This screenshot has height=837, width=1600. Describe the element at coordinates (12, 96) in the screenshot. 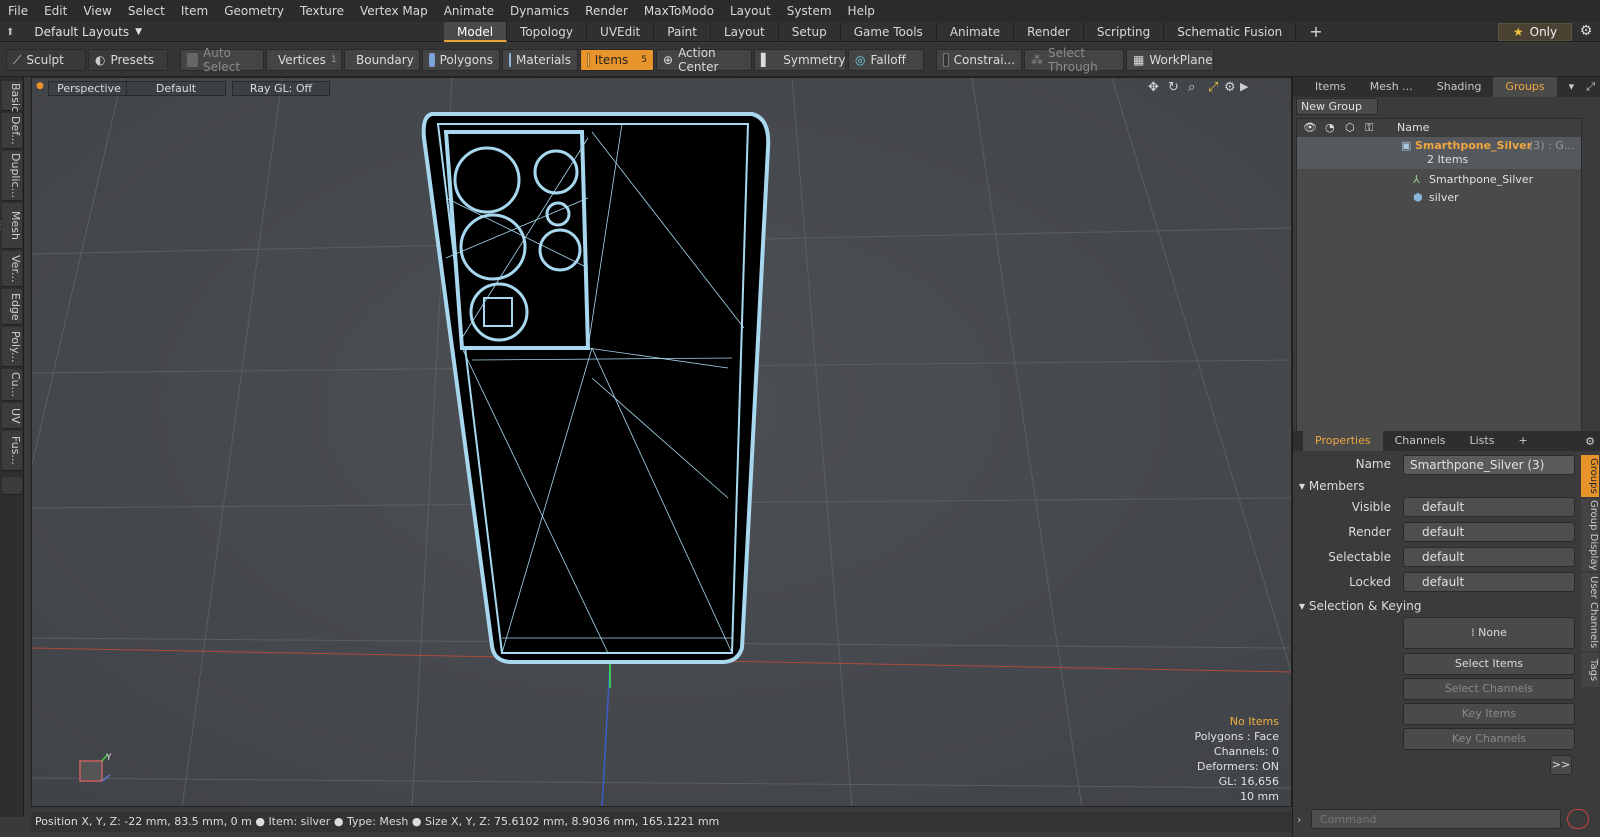

I see `left-tab-basic: Basic` at that location.